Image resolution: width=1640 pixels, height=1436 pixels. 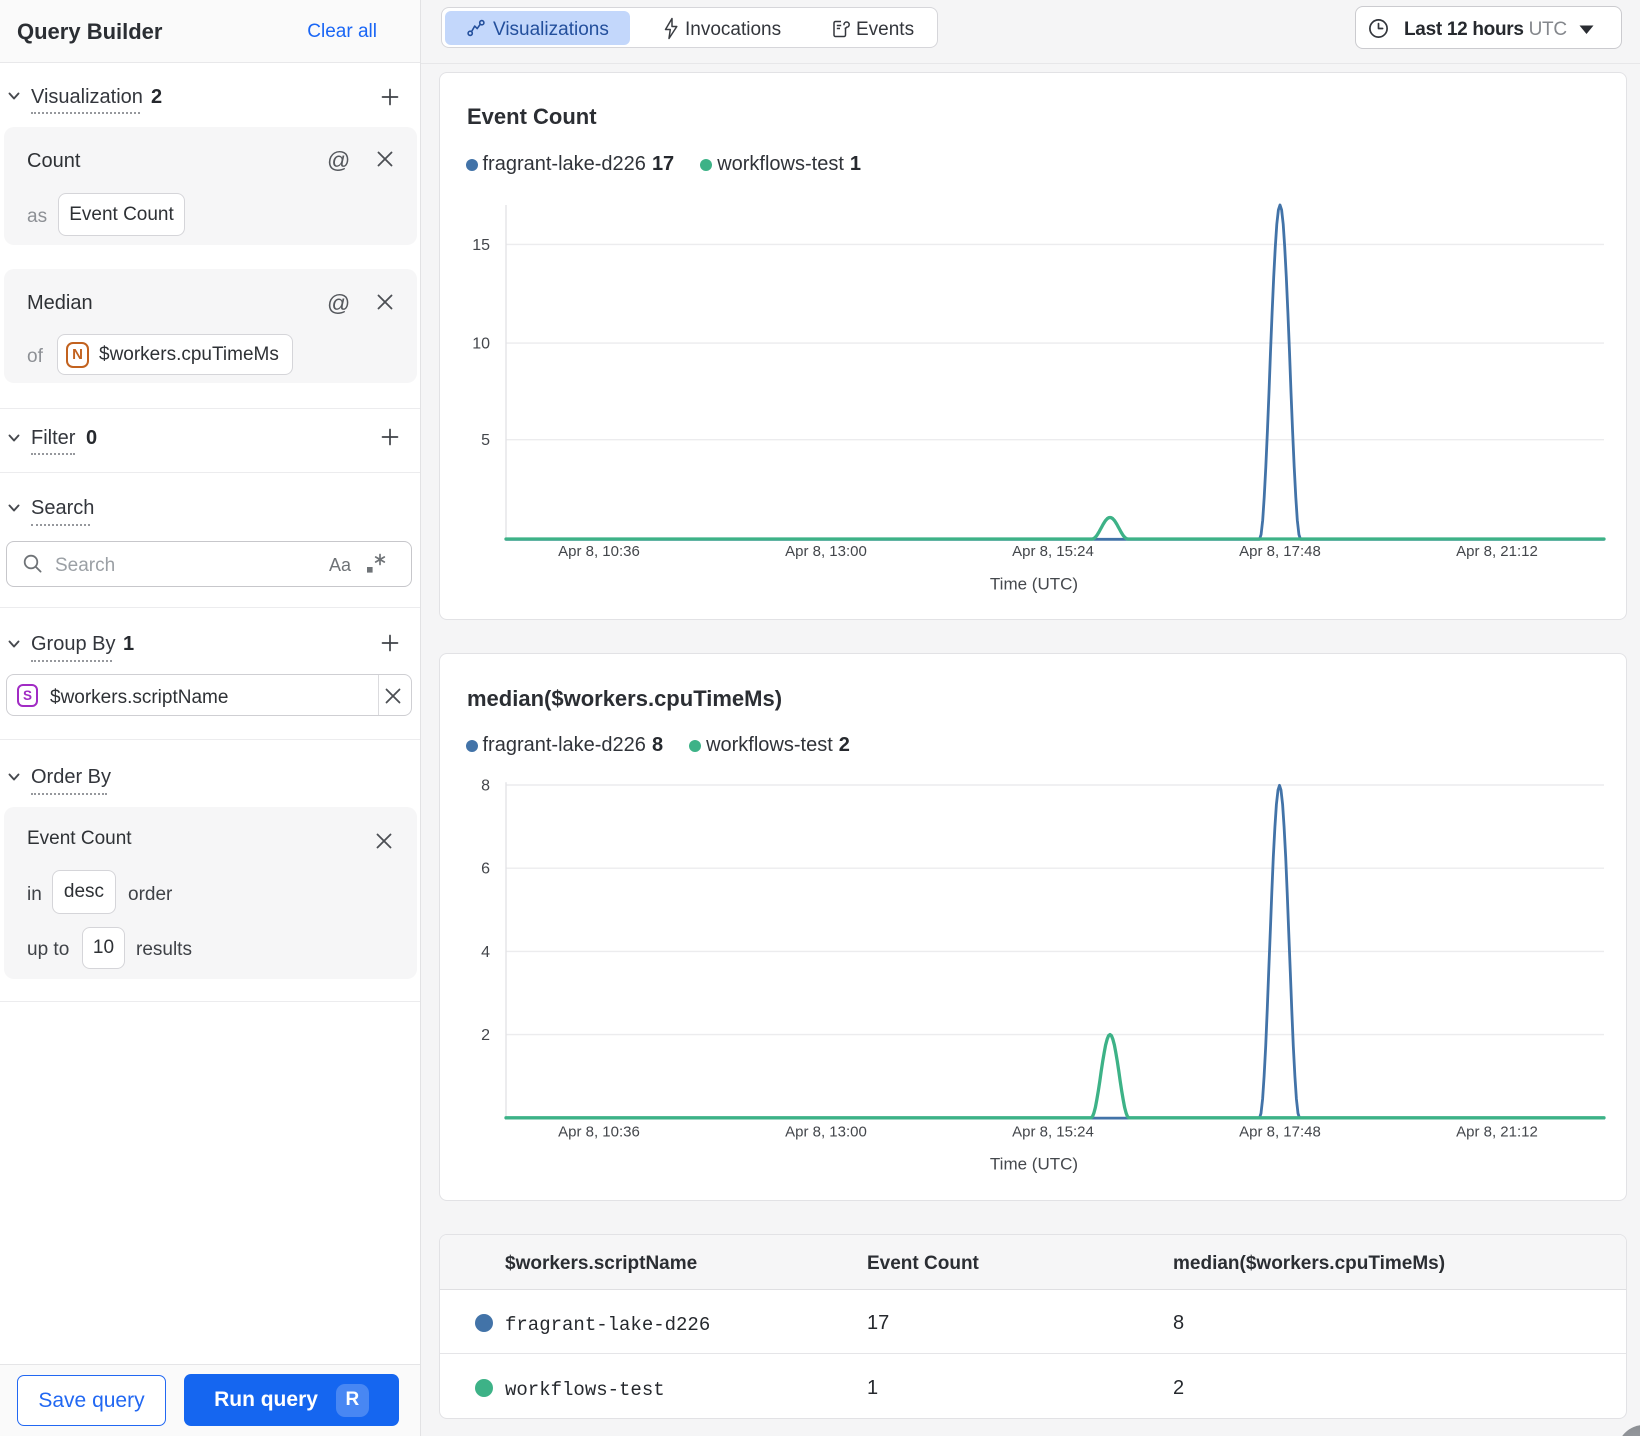 What do you see at coordinates (481, 344) in the screenshot?
I see `svg-text: 10` at bounding box center [481, 344].